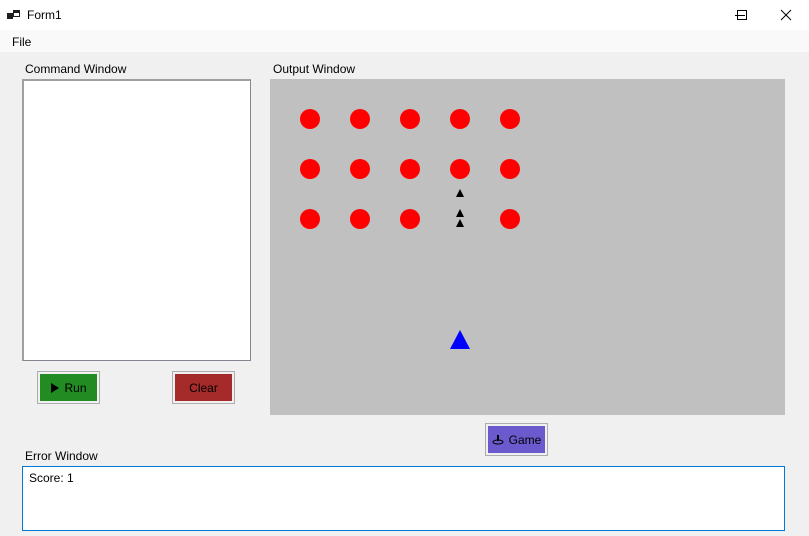 This screenshot has width=809, height=536. I want to click on run-button: Run, so click(68, 387).